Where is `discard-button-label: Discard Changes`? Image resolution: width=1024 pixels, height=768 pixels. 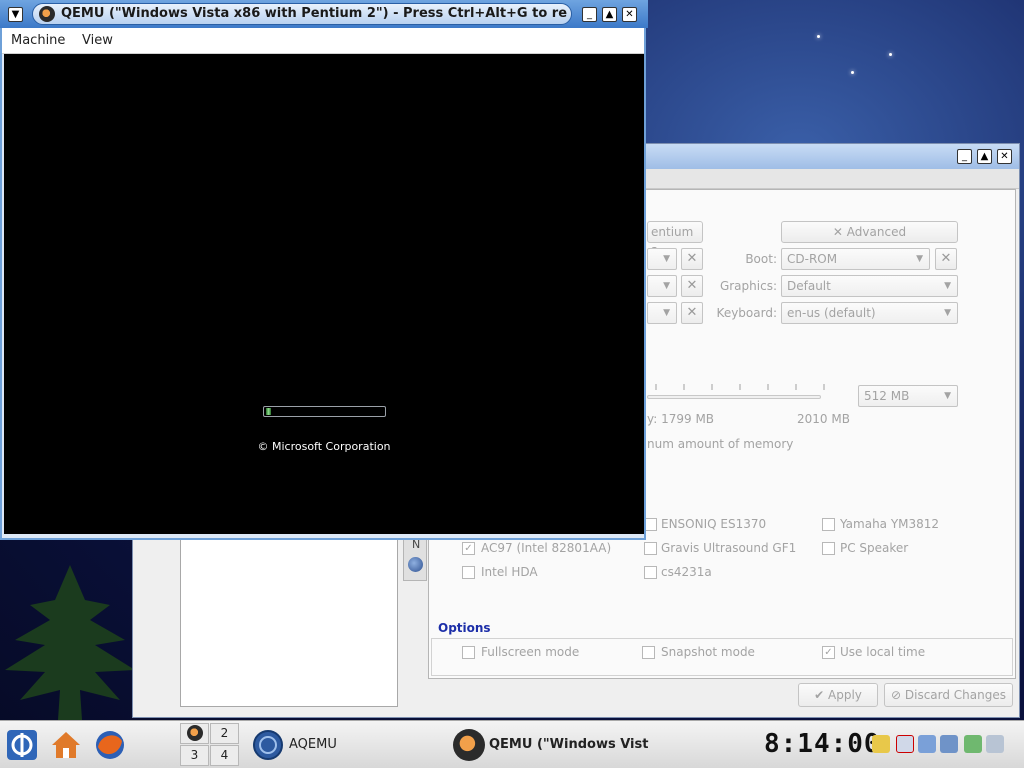
discard-button-label: Discard Changes is located at coordinates (955, 695).